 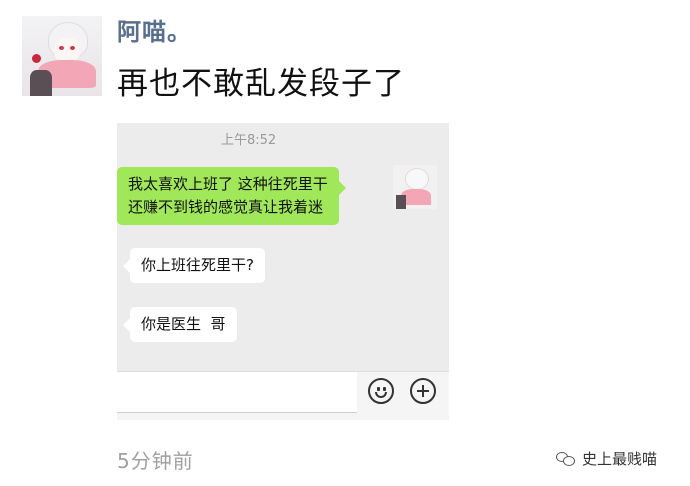 What do you see at coordinates (261, 84) in the screenshot?
I see `post-text: 再也不敢乱发段子了` at bounding box center [261, 84].